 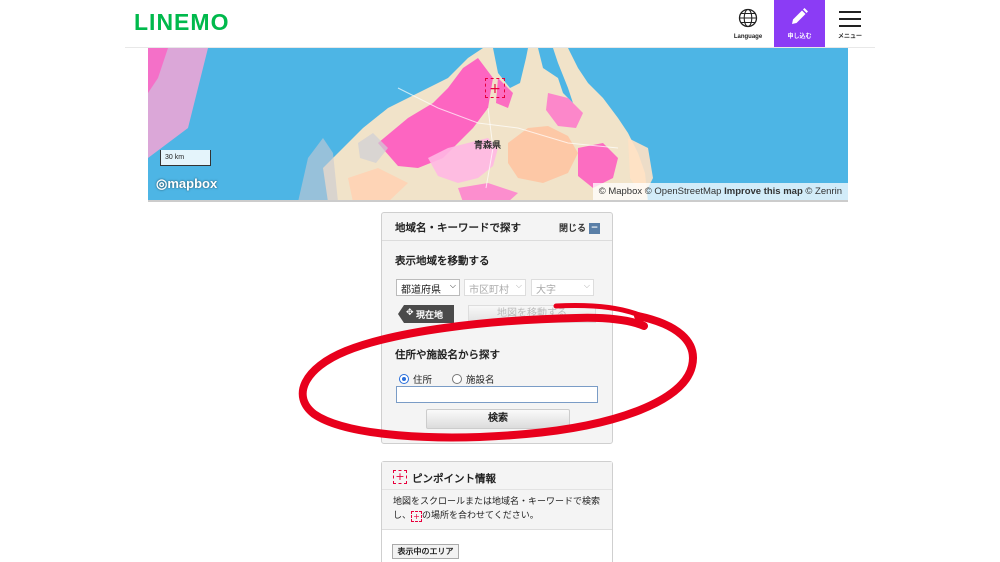 What do you see at coordinates (499, 509) in the screenshot?
I see `pinpoint-description: 地図をスクロールまたは地域名・キーワードで検索し、 + の場所を合わせてください。` at bounding box center [499, 509].